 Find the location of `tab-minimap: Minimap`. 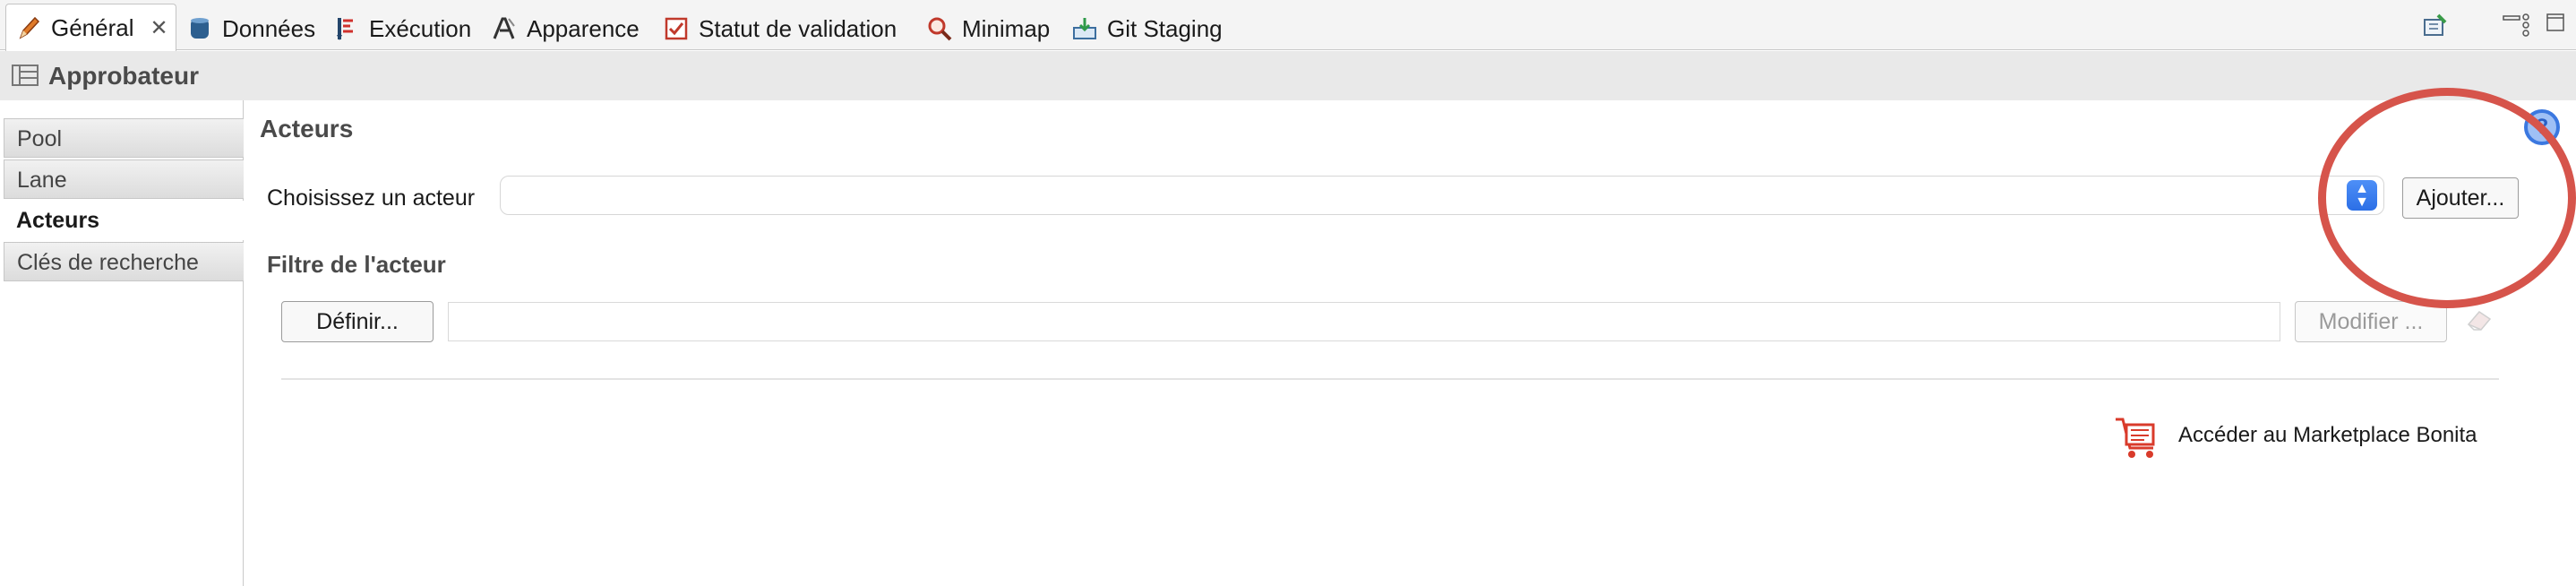

tab-minimap: Minimap is located at coordinates (988, 28).